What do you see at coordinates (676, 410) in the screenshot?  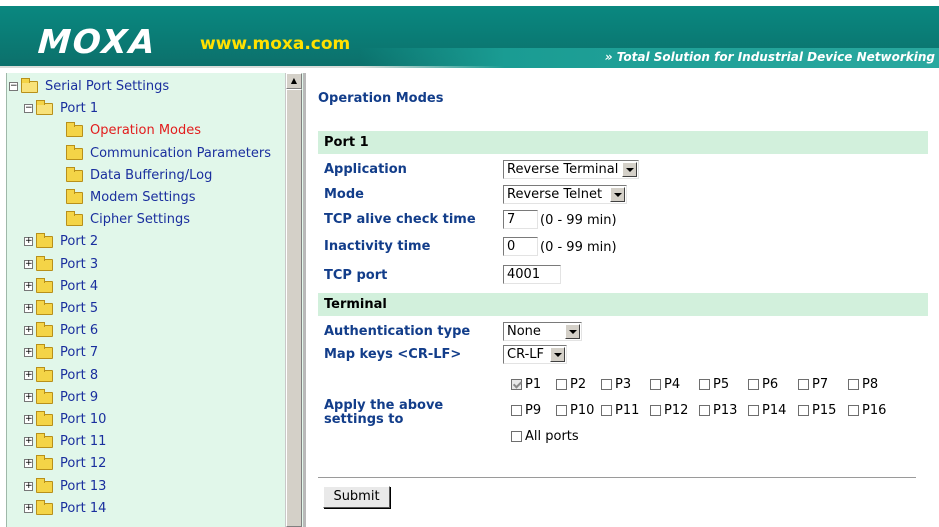 I see `port-checkbox-label: P12` at bounding box center [676, 410].